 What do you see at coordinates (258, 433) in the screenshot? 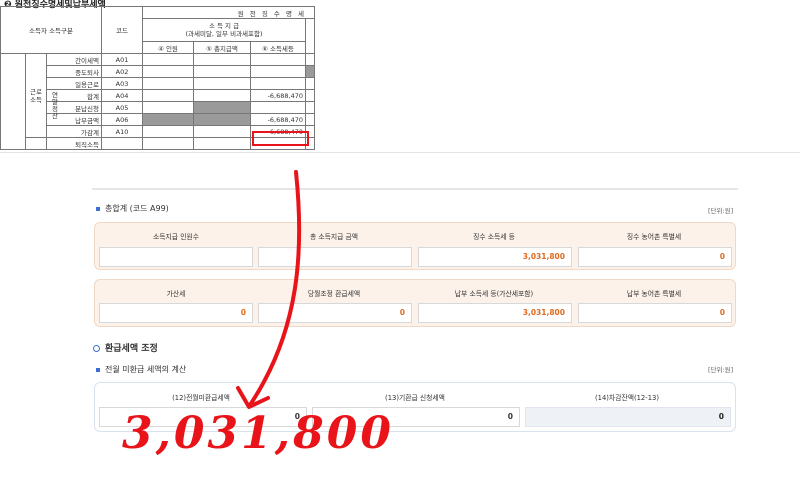
I see `handwritten-amount: 3,031,800` at bounding box center [258, 433].